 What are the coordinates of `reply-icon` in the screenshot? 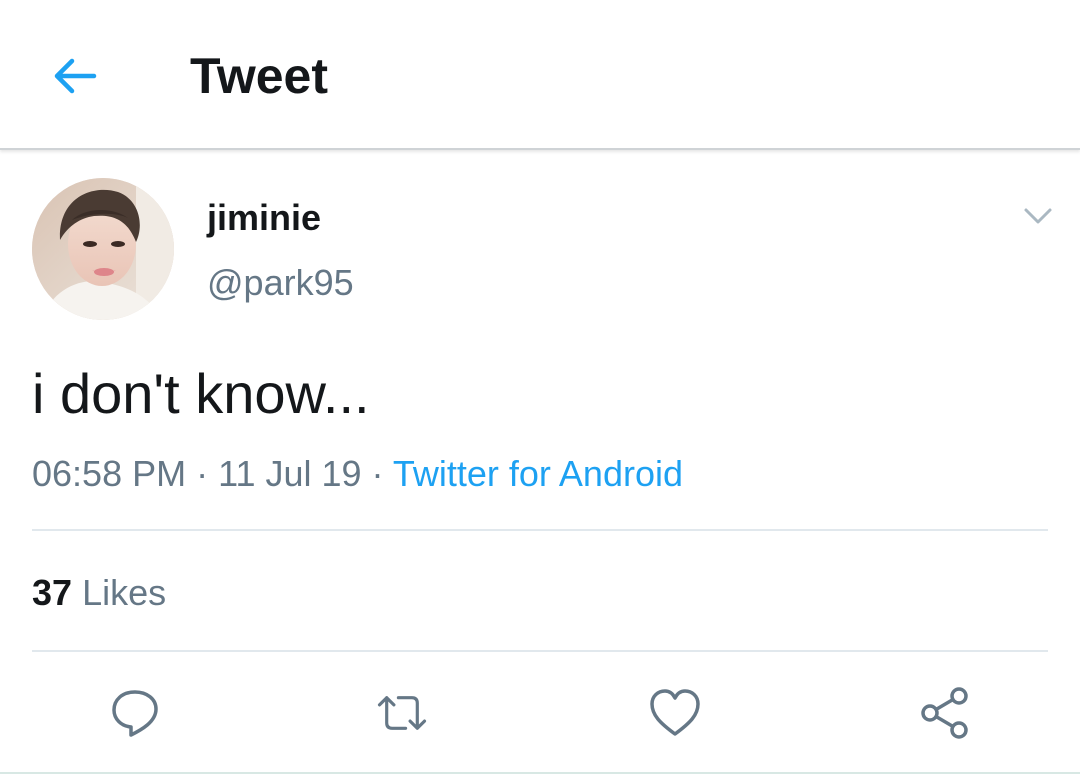 It's located at (135, 713).